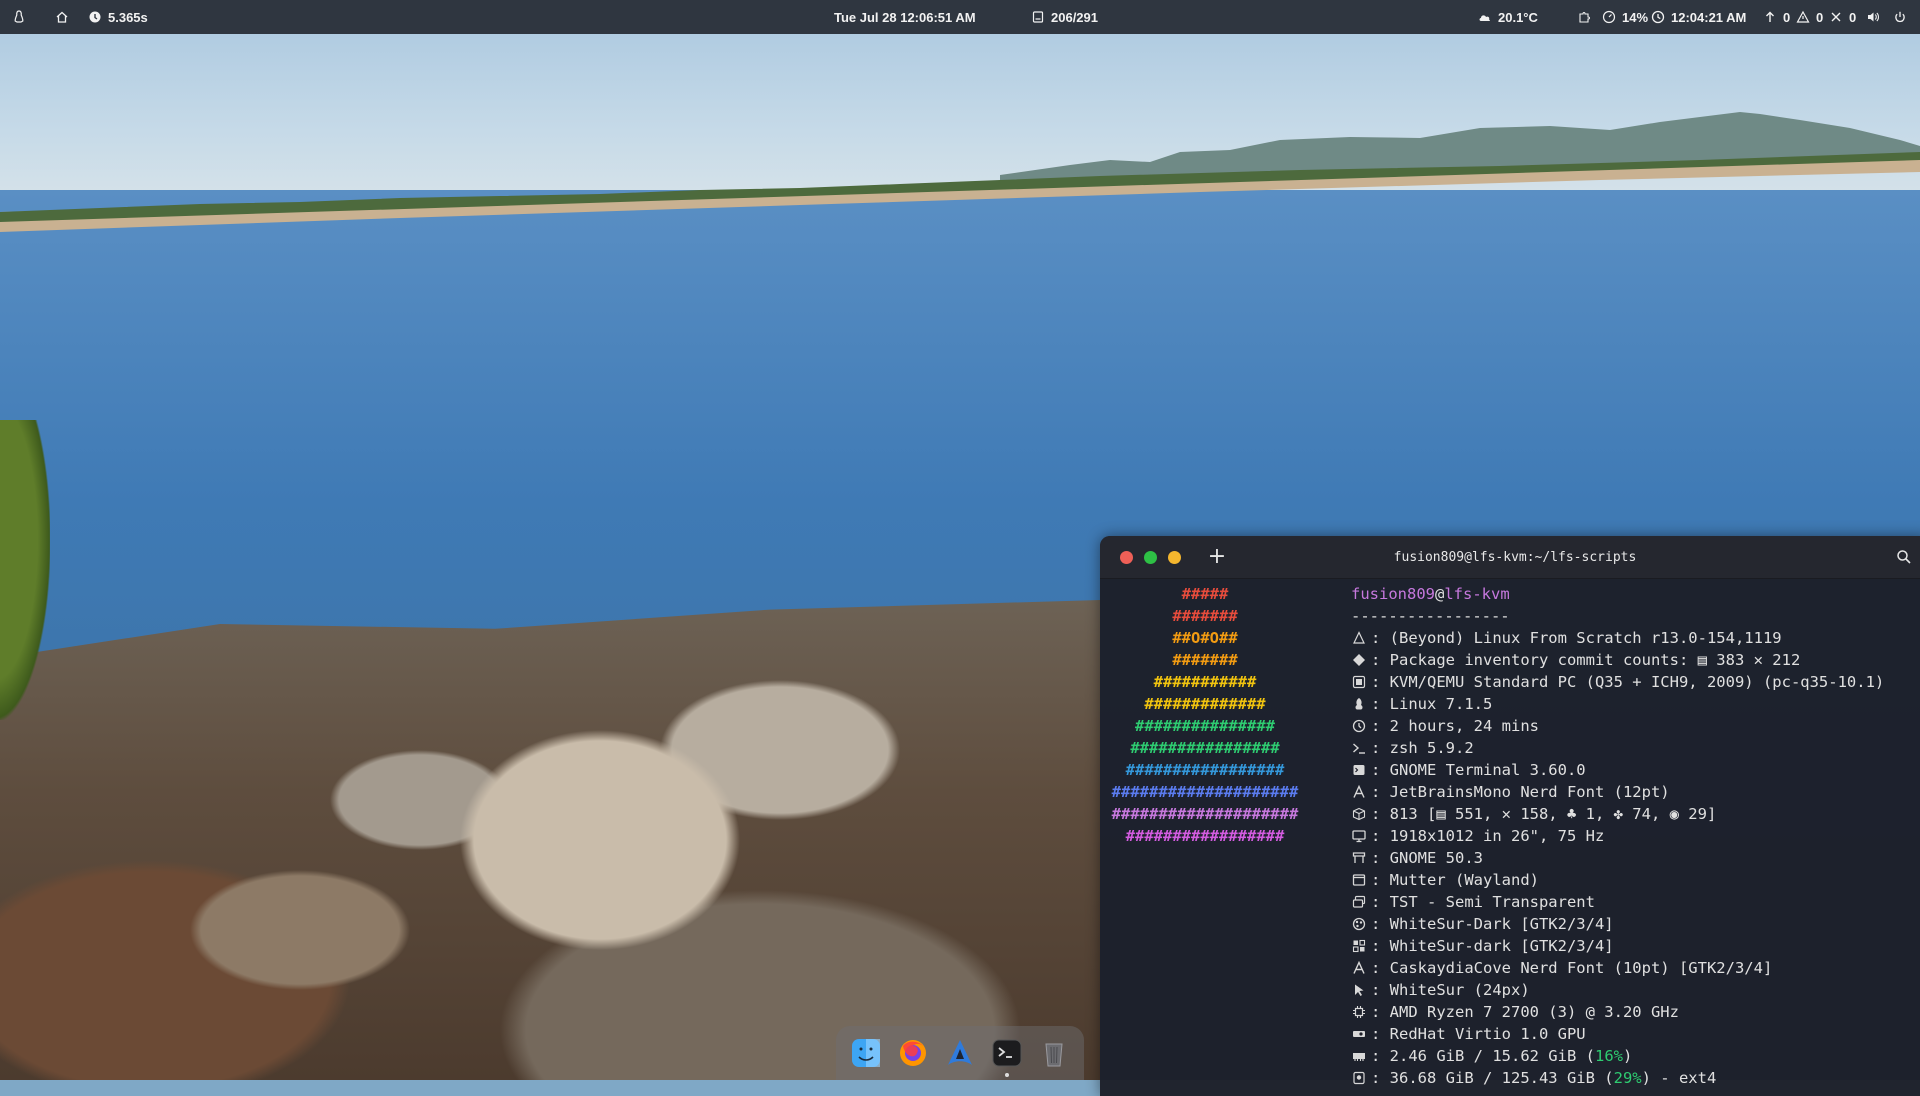  What do you see at coordinates (1635, 17) in the screenshot?
I see `cpu-text: 14%` at bounding box center [1635, 17].